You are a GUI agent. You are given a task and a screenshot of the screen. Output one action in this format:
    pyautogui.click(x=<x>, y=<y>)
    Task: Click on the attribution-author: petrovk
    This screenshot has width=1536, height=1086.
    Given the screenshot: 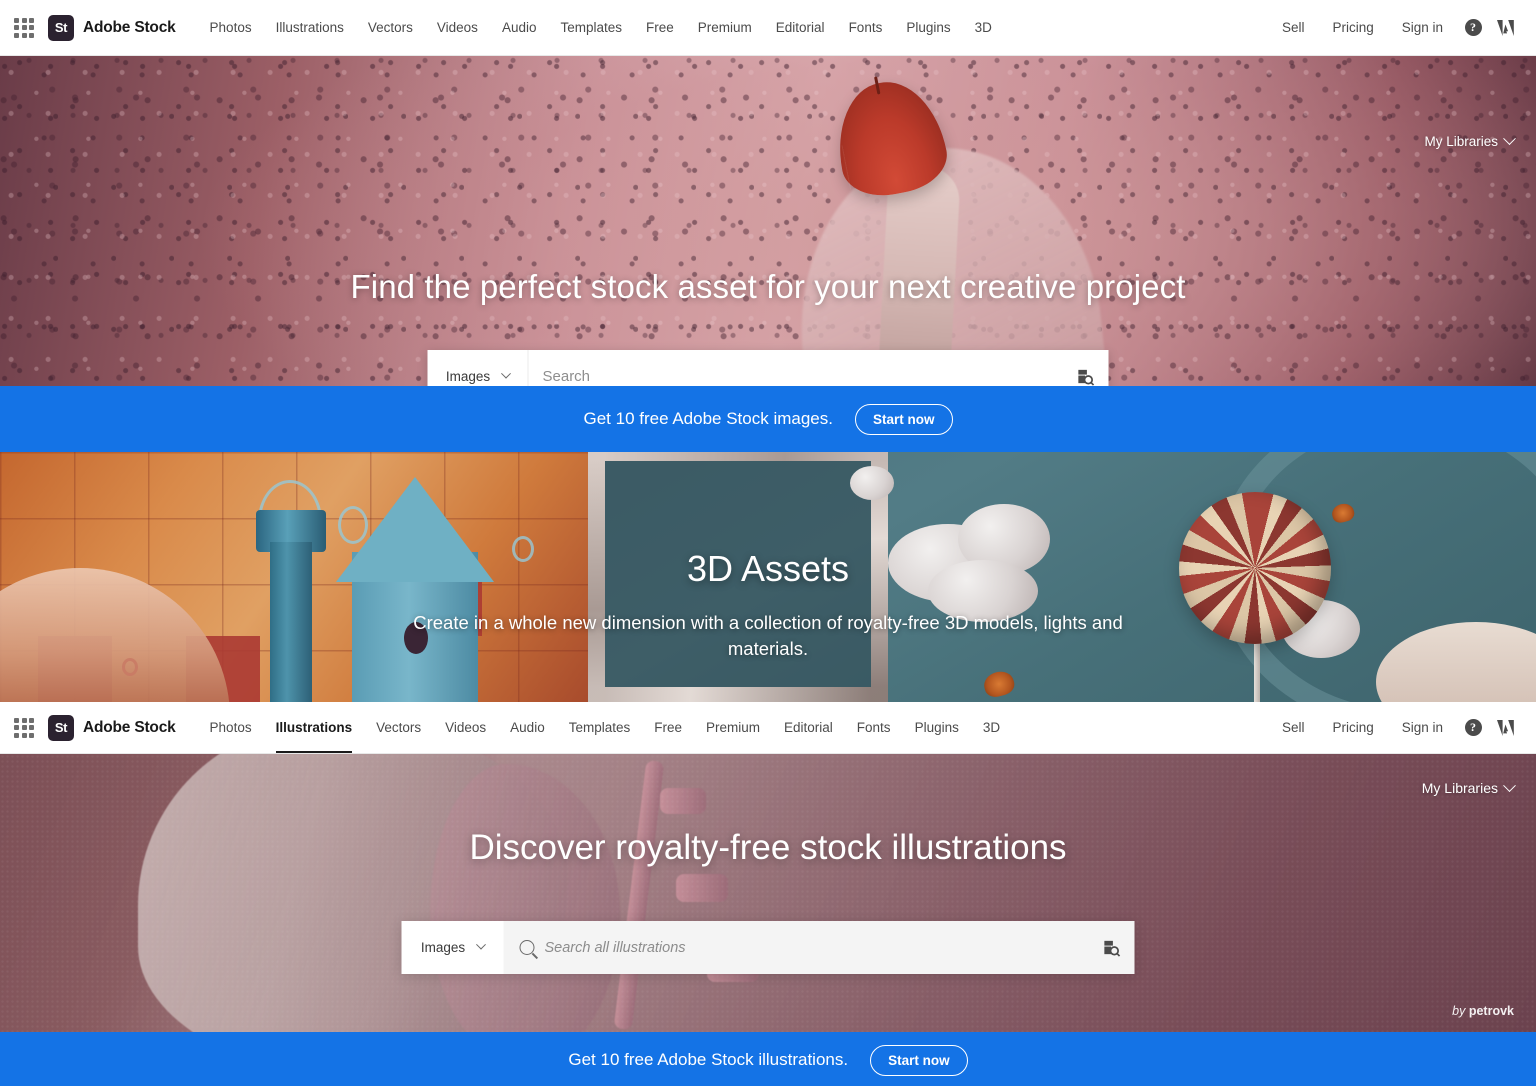 What is the action you would take?
    pyautogui.click(x=1491, y=1011)
    